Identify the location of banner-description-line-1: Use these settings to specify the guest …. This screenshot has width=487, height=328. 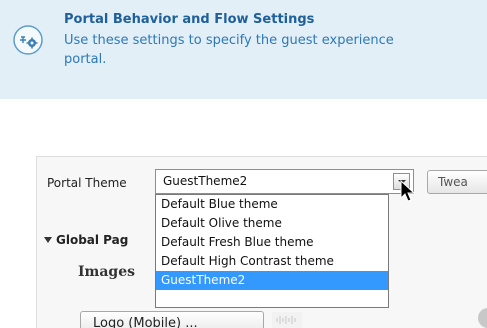
(229, 40).